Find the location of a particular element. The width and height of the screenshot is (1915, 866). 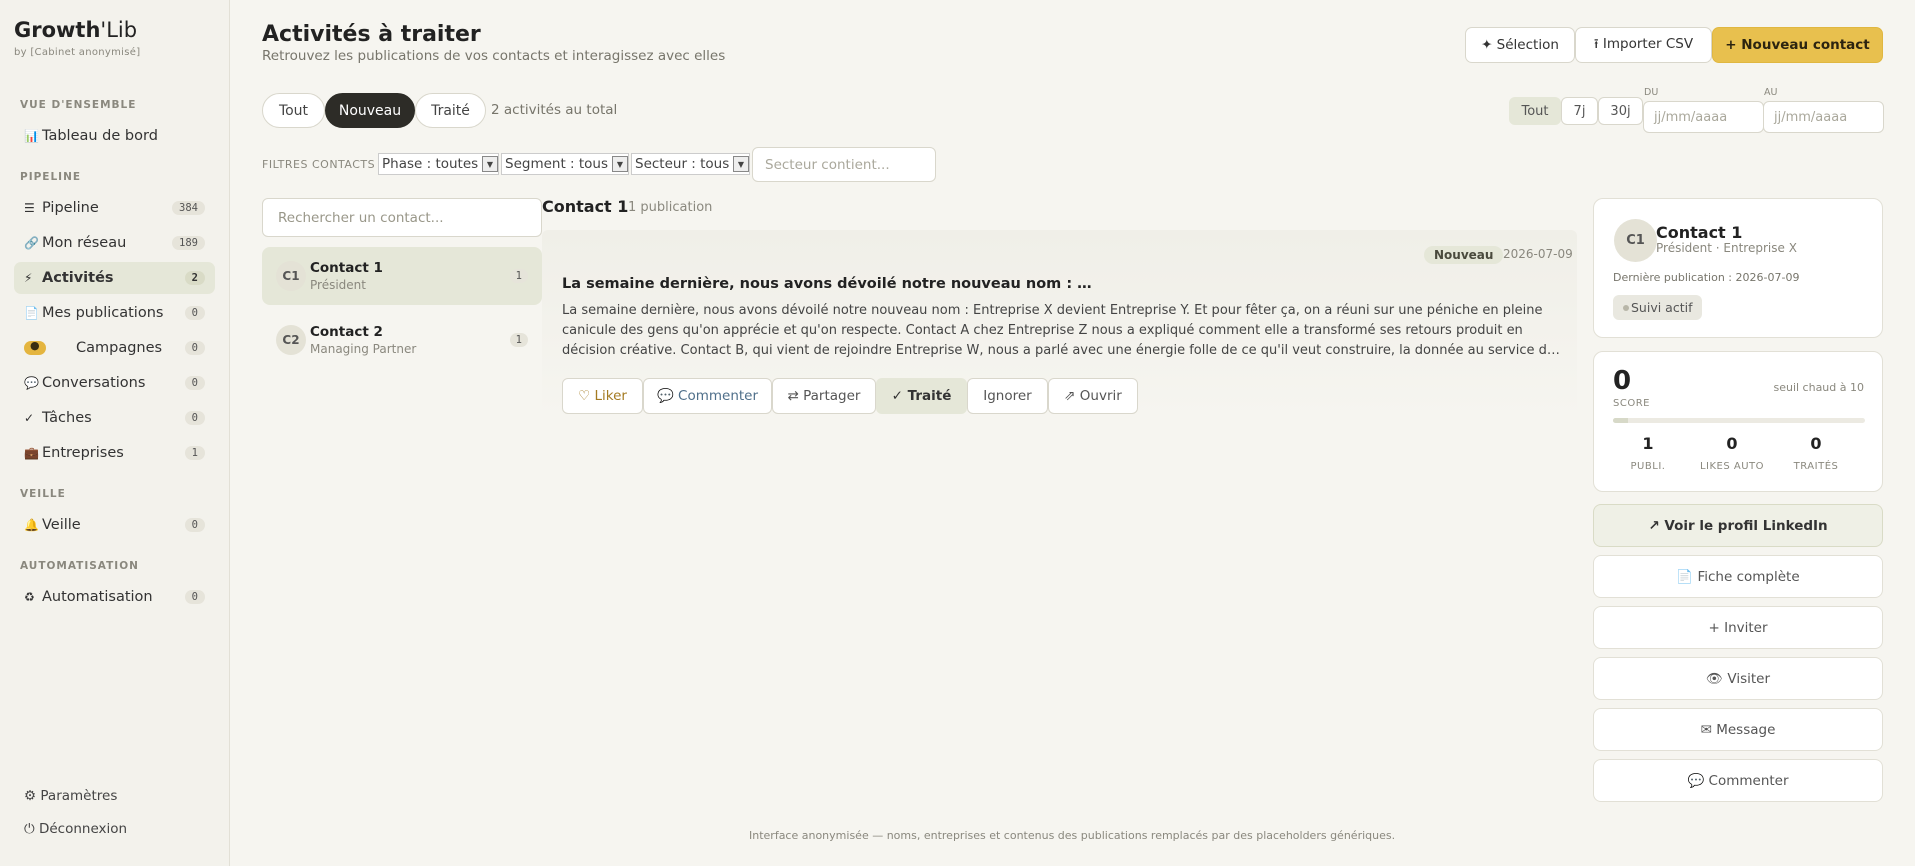

contact-list-item: C2 Contact 2 Managing Partner 1 is located at coordinates (402, 340).